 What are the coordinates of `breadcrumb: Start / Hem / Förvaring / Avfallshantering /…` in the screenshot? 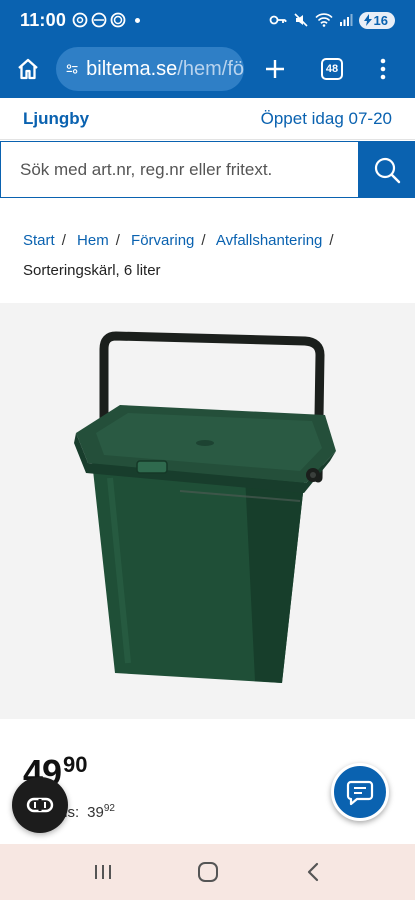 It's located at (209, 256).